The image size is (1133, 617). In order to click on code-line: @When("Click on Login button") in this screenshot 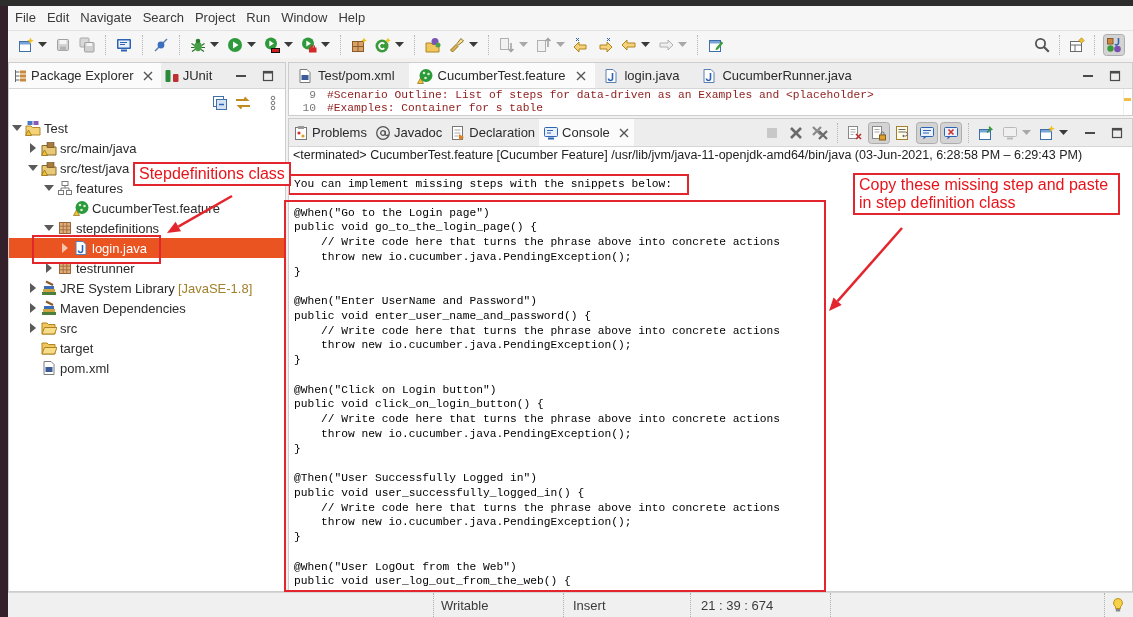, I will do `click(395, 390)`.